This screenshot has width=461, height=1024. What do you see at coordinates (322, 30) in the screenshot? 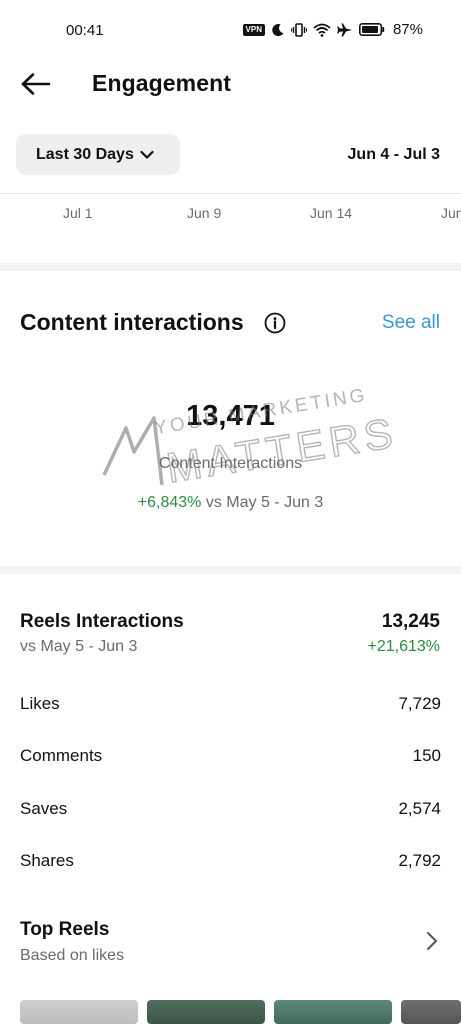
I see `wifi-icon` at bounding box center [322, 30].